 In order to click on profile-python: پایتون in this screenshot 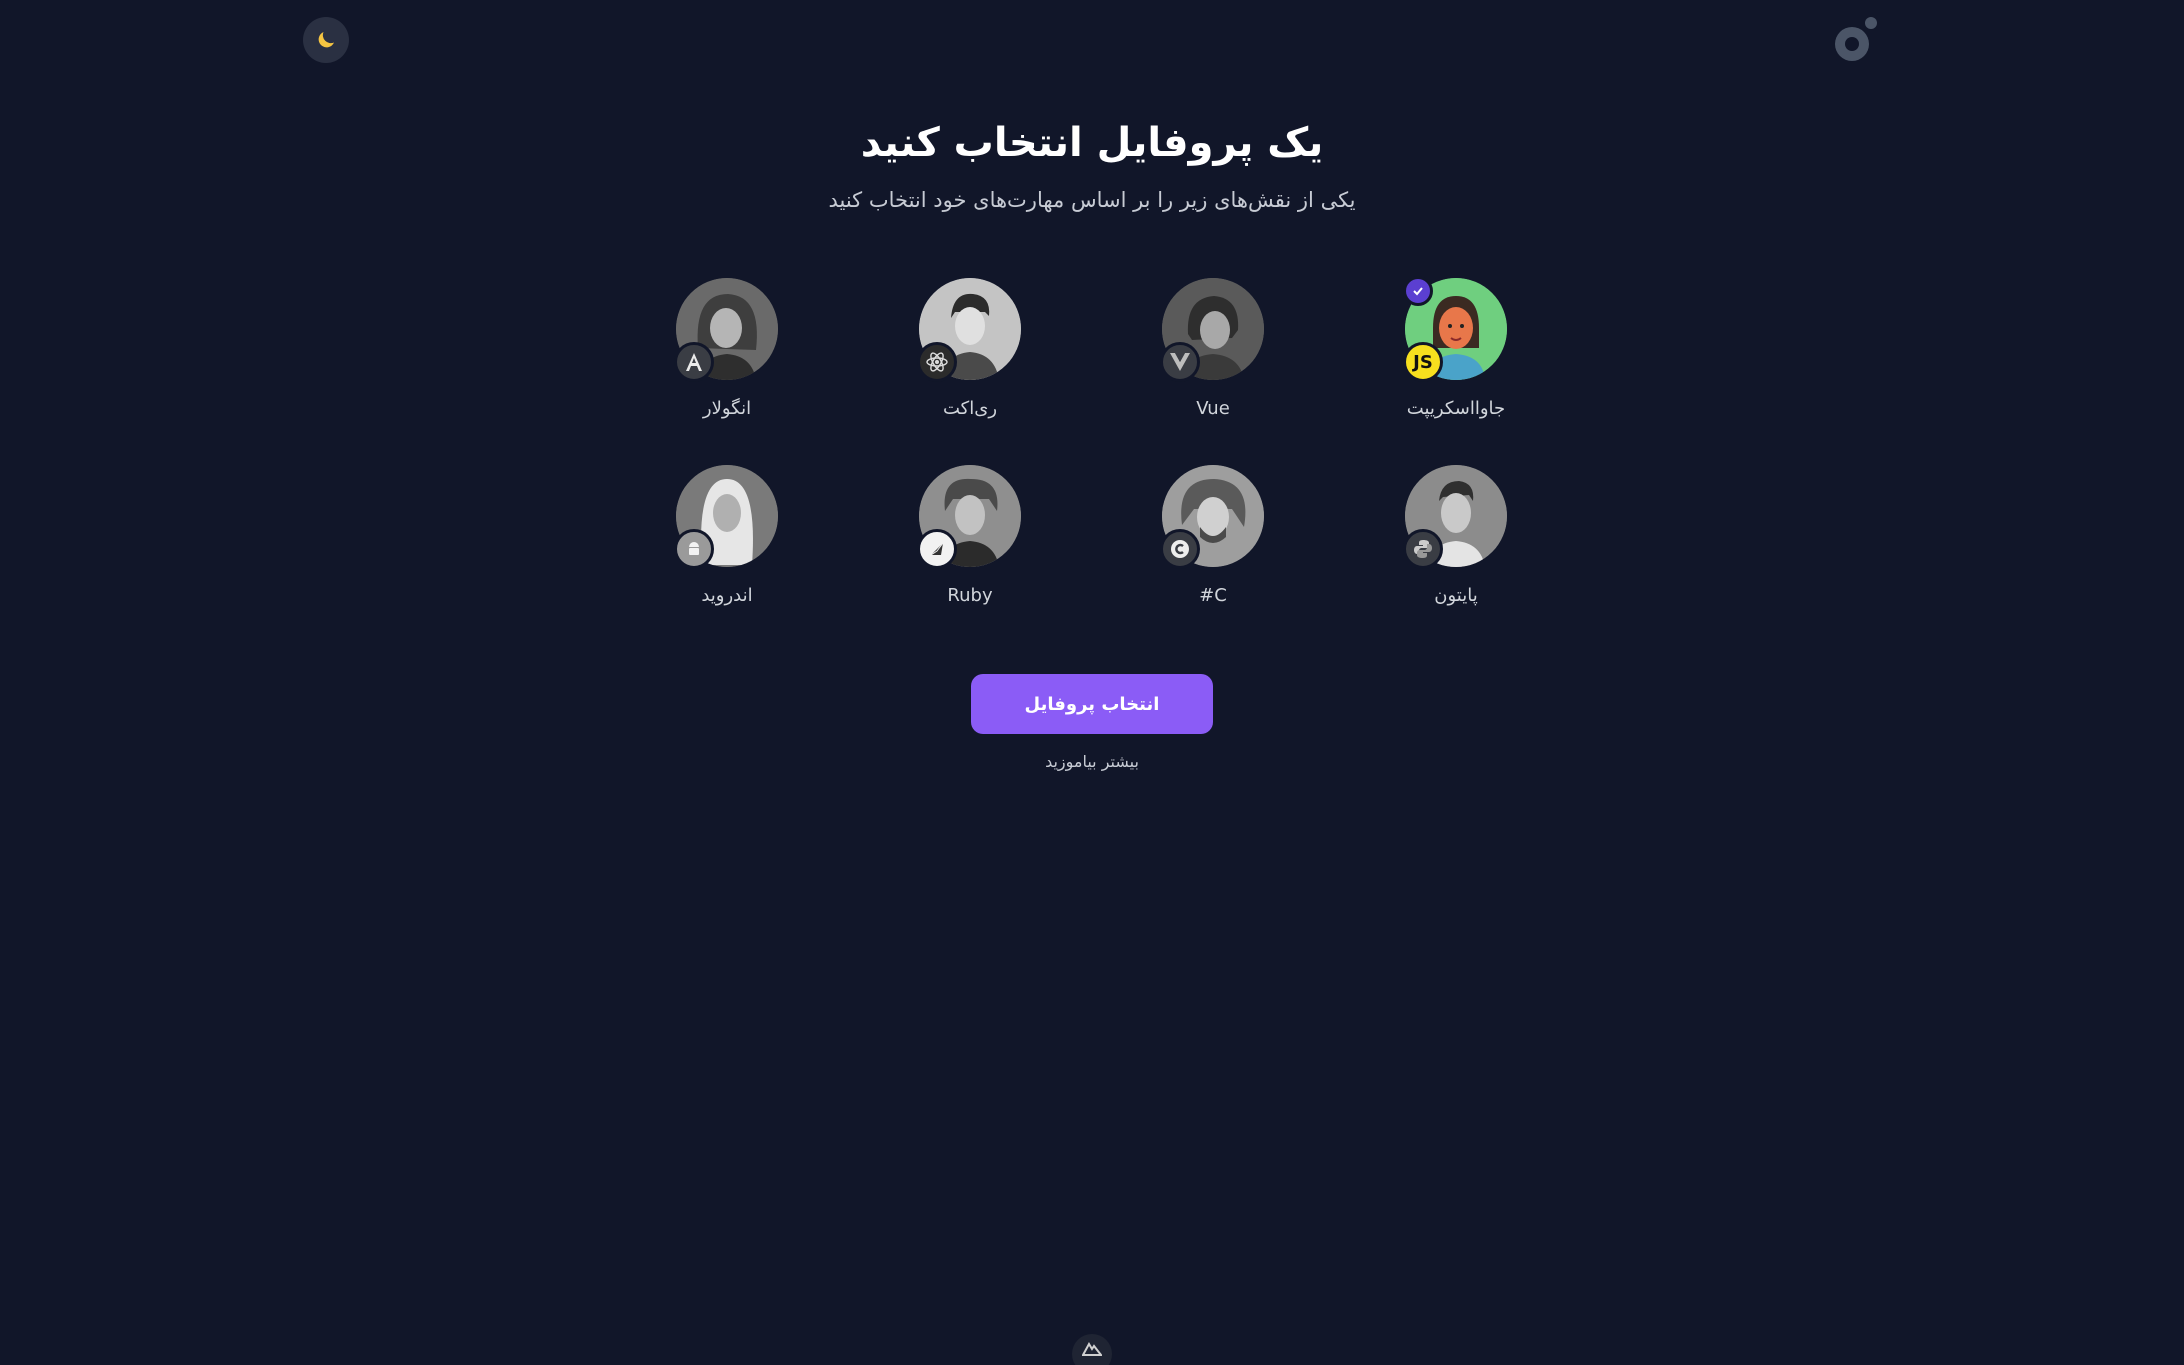, I will do `click(1456, 535)`.